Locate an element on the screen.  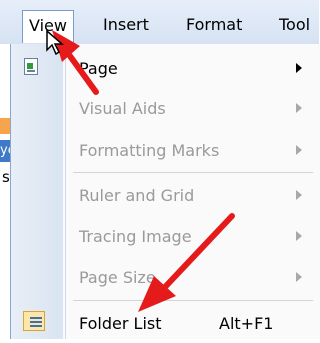
menu-item-shortcut: Alt+F1 is located at coordinates (246, 323).